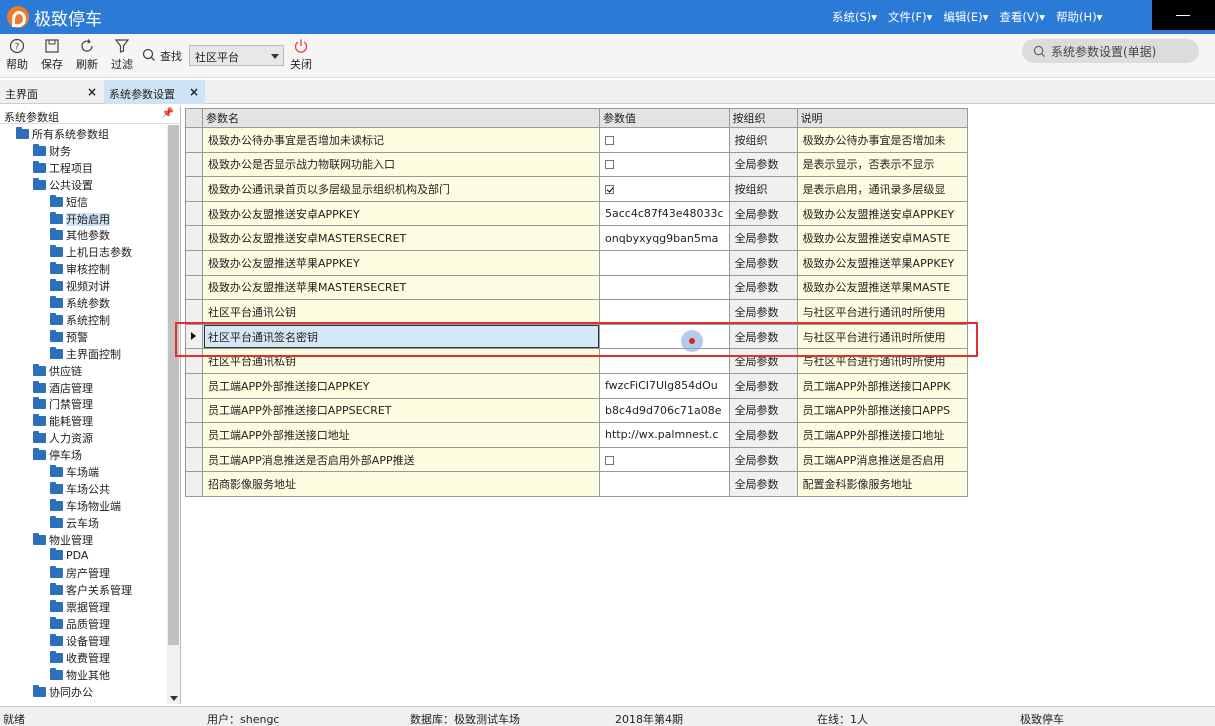  What do you see at coordinates (62, 134) in the screenshot?
I see `tree-node: 所有系统参数组` at bounding box center [62, 134].